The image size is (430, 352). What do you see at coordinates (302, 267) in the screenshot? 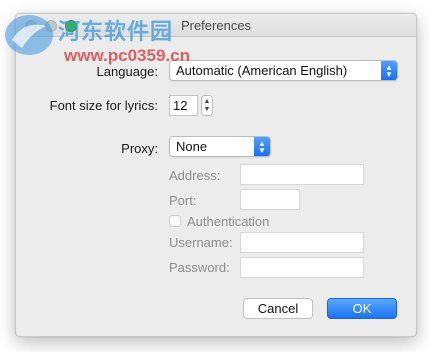
I see `password-field` at bounding box center [302, 267].